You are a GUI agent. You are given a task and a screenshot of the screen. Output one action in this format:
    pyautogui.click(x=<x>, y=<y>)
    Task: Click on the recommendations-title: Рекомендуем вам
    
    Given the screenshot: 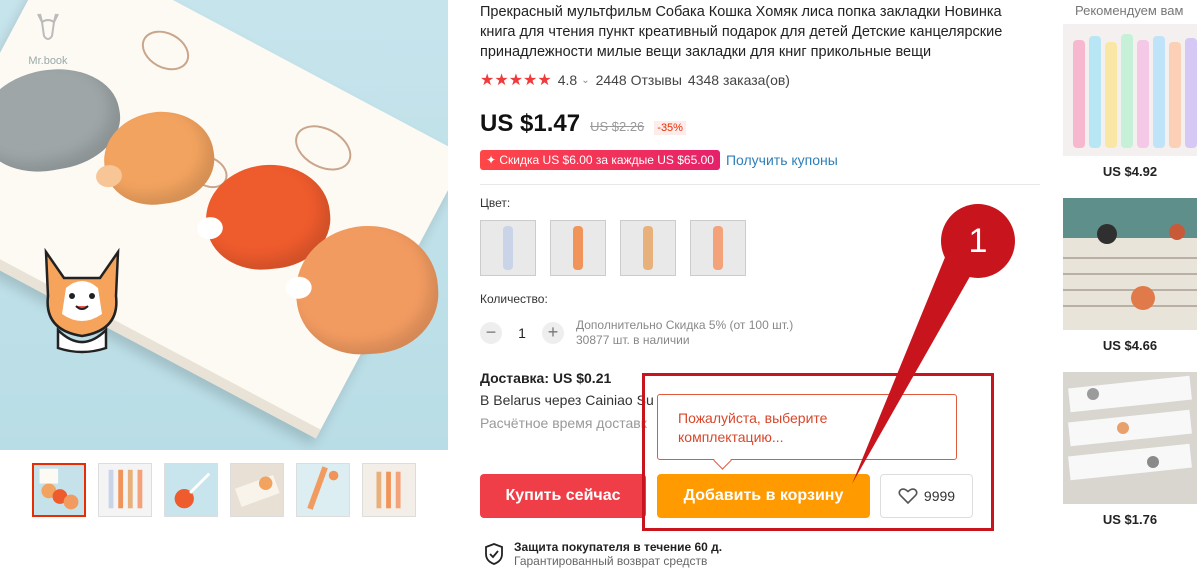 What is the action you would take?
    pyautogui.click(x=1129, y=10)
    